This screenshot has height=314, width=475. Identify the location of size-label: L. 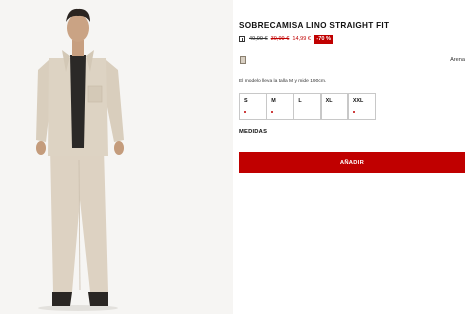
(300, 101).